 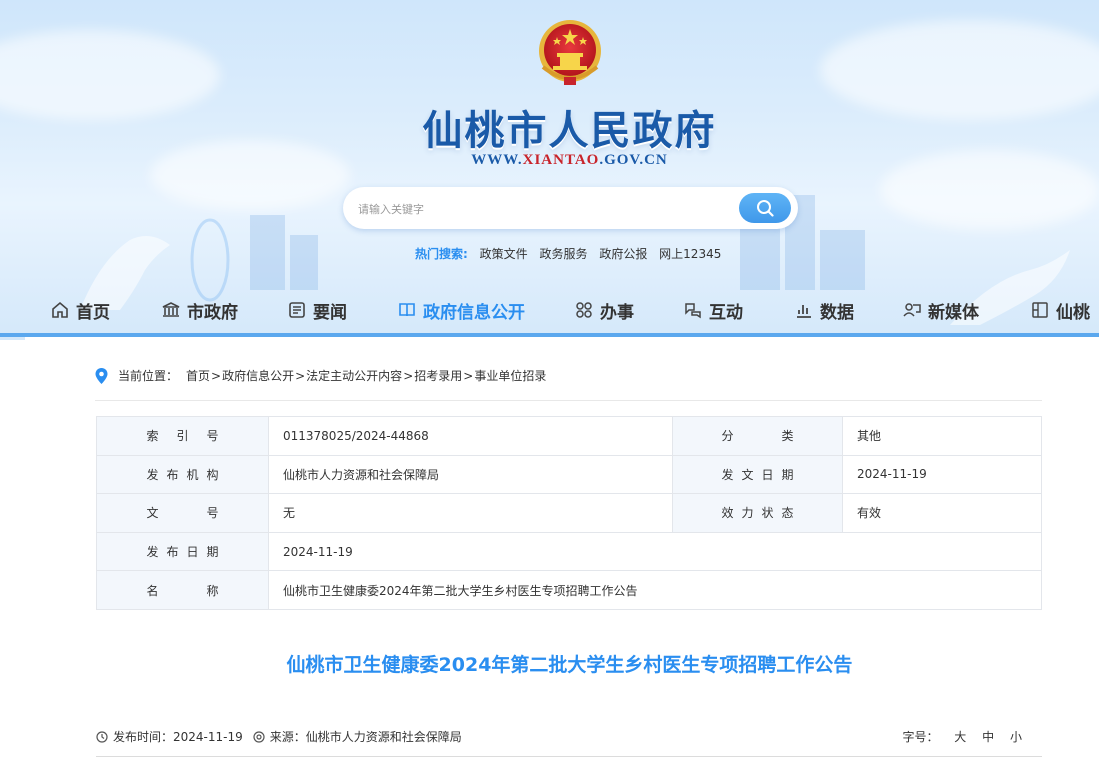 I want to click on meta-value-issuer: 仙桃市人力资源和社会保障局, so click(x=470, y=474).